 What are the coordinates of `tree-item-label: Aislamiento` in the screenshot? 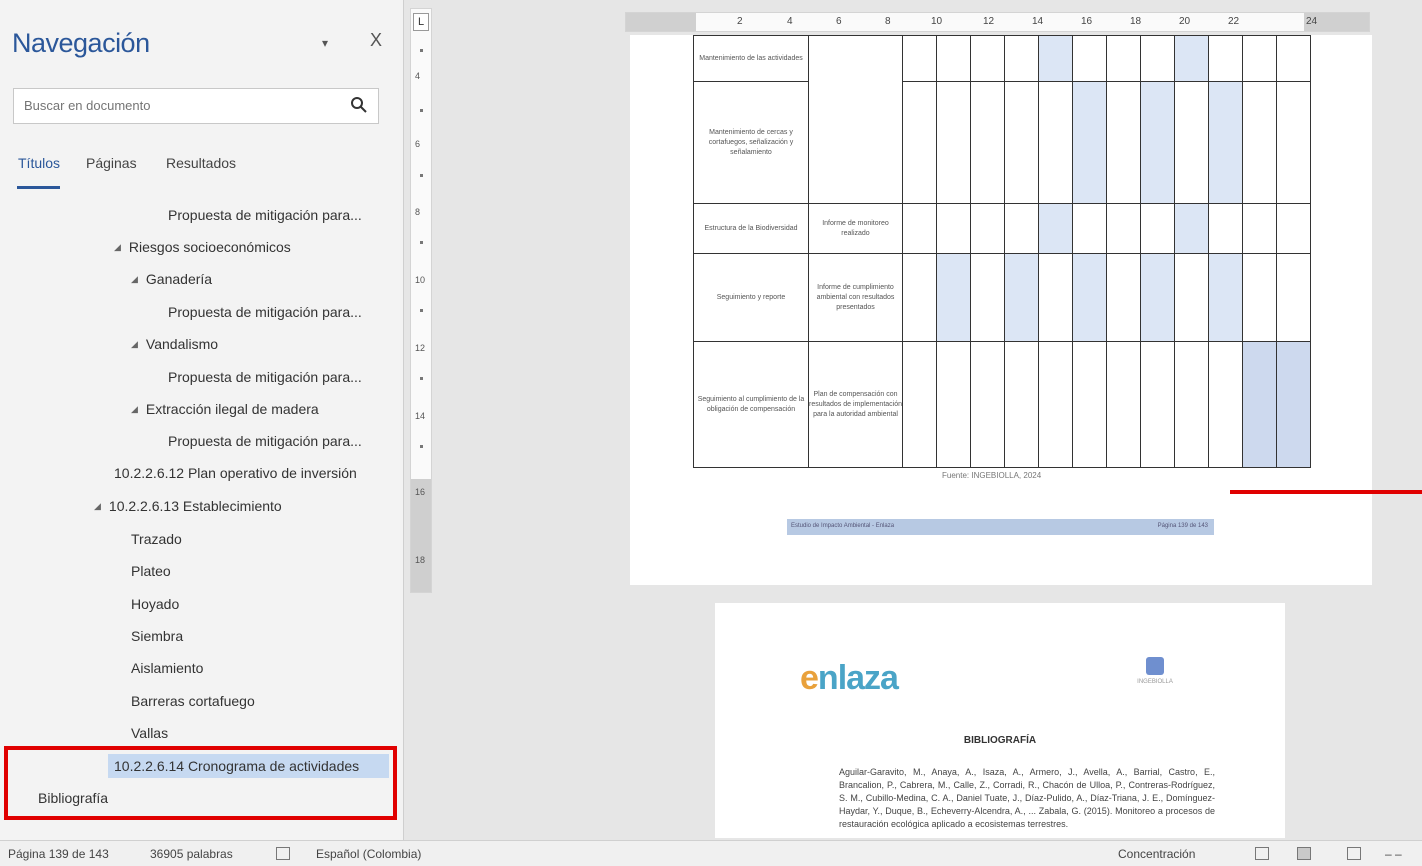 It's located at (167, 668).